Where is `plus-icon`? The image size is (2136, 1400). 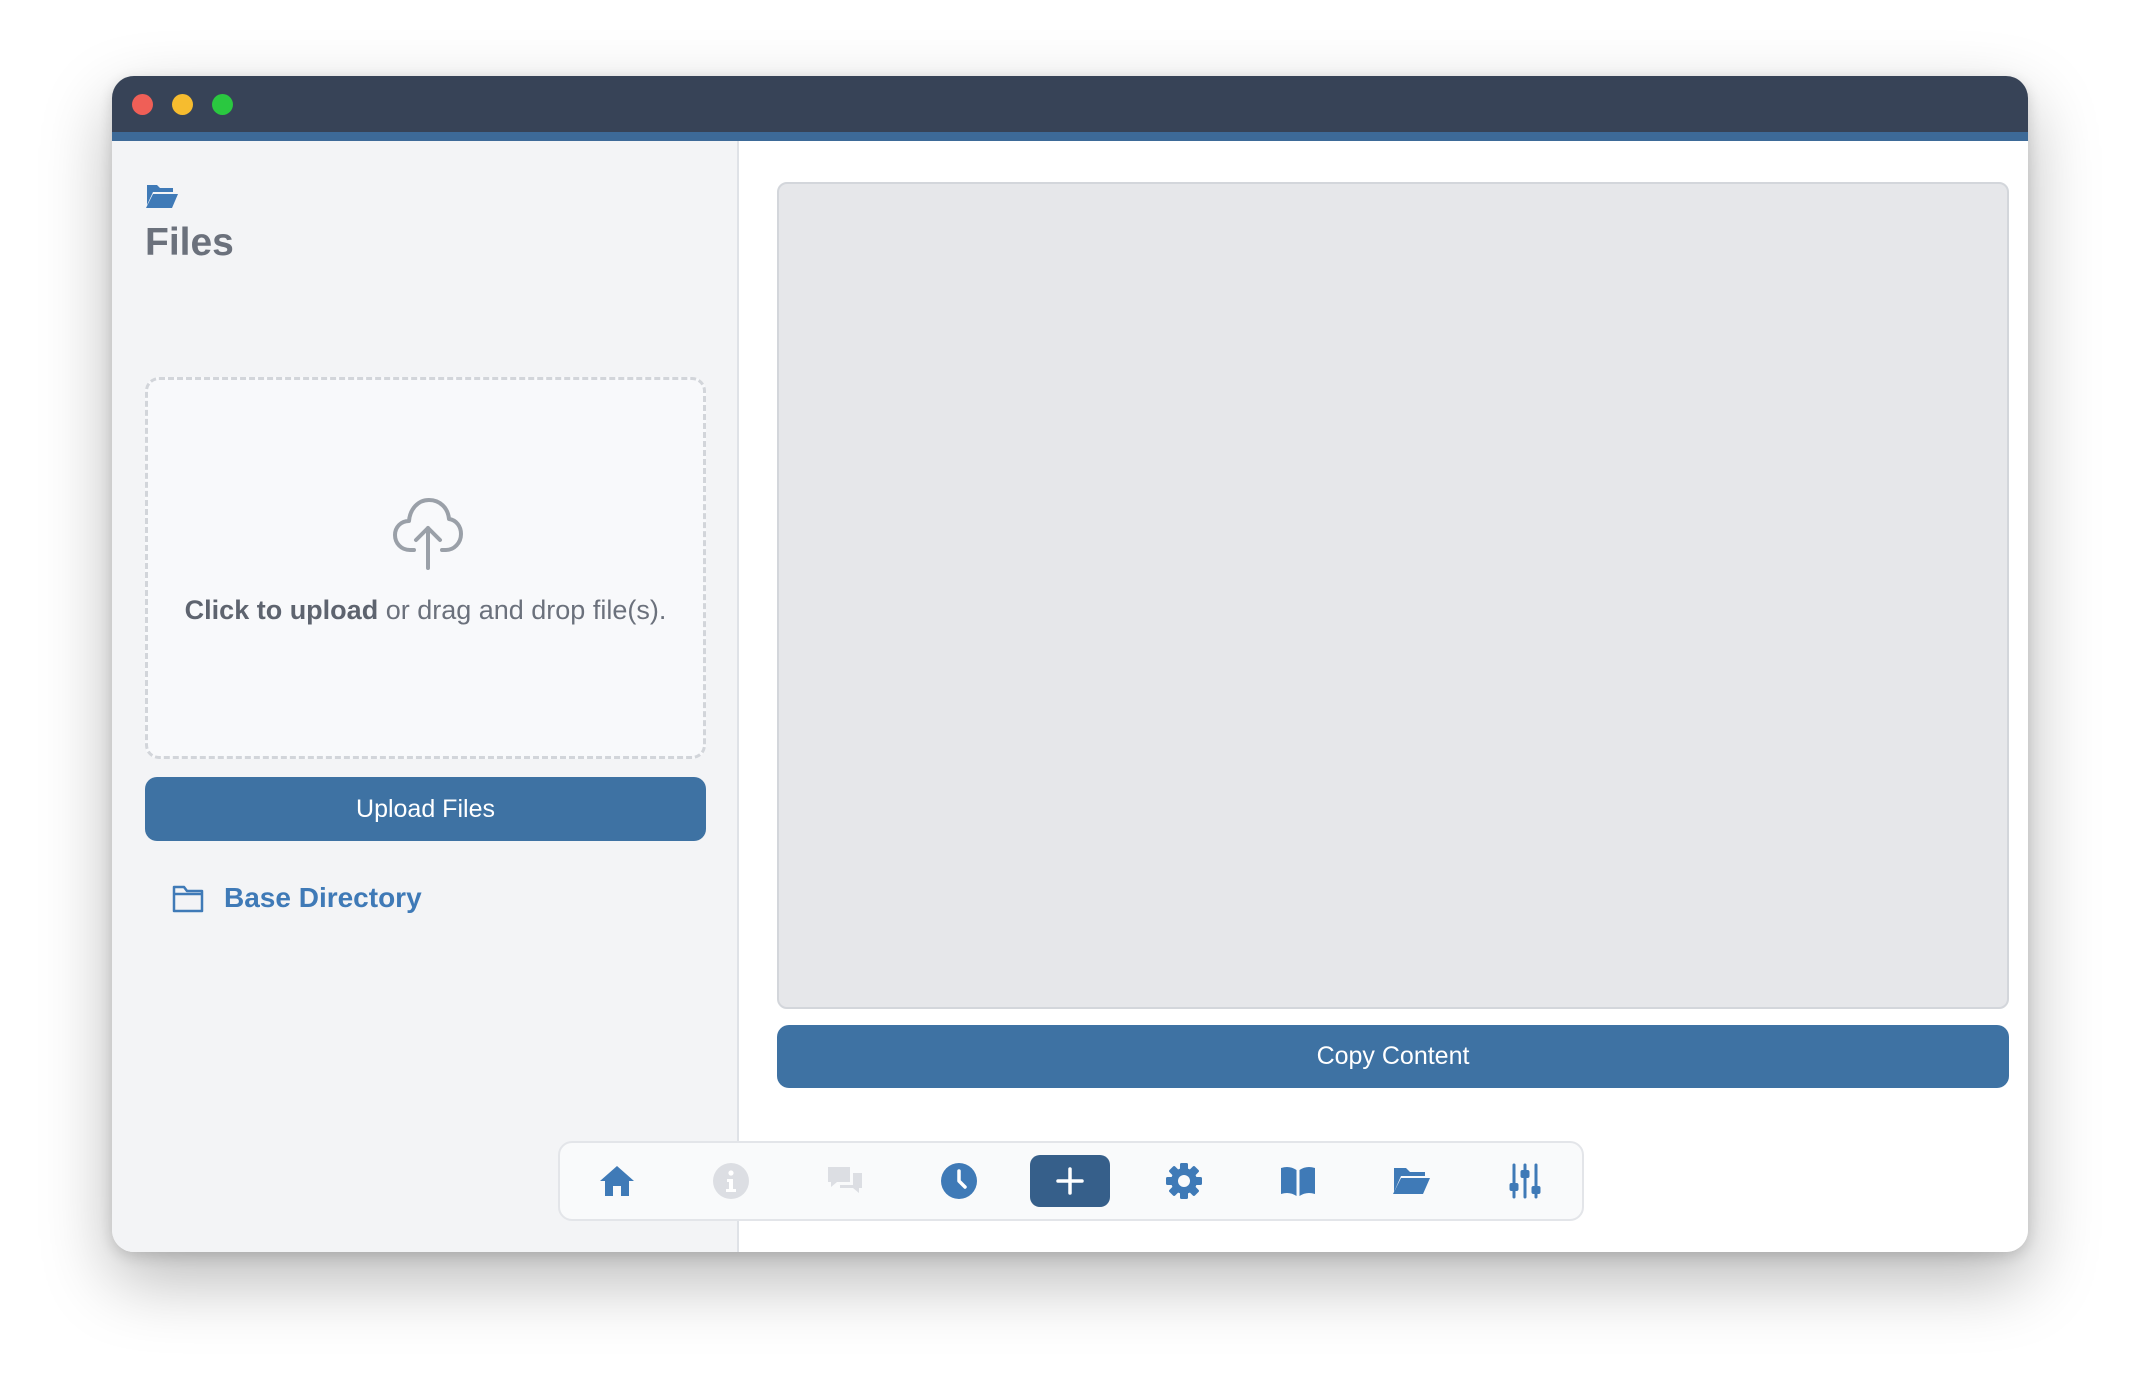
plus-icon is located at coordinates (1070, 1181).